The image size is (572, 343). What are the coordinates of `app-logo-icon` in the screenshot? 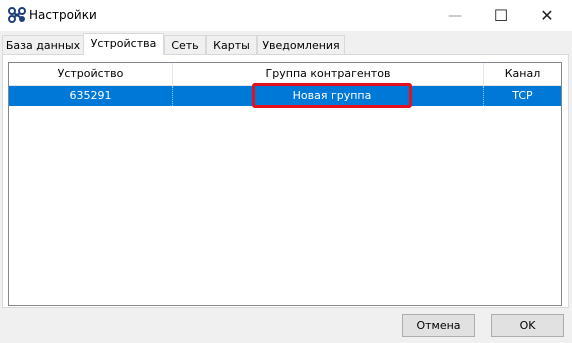 It's located at (17, 15).